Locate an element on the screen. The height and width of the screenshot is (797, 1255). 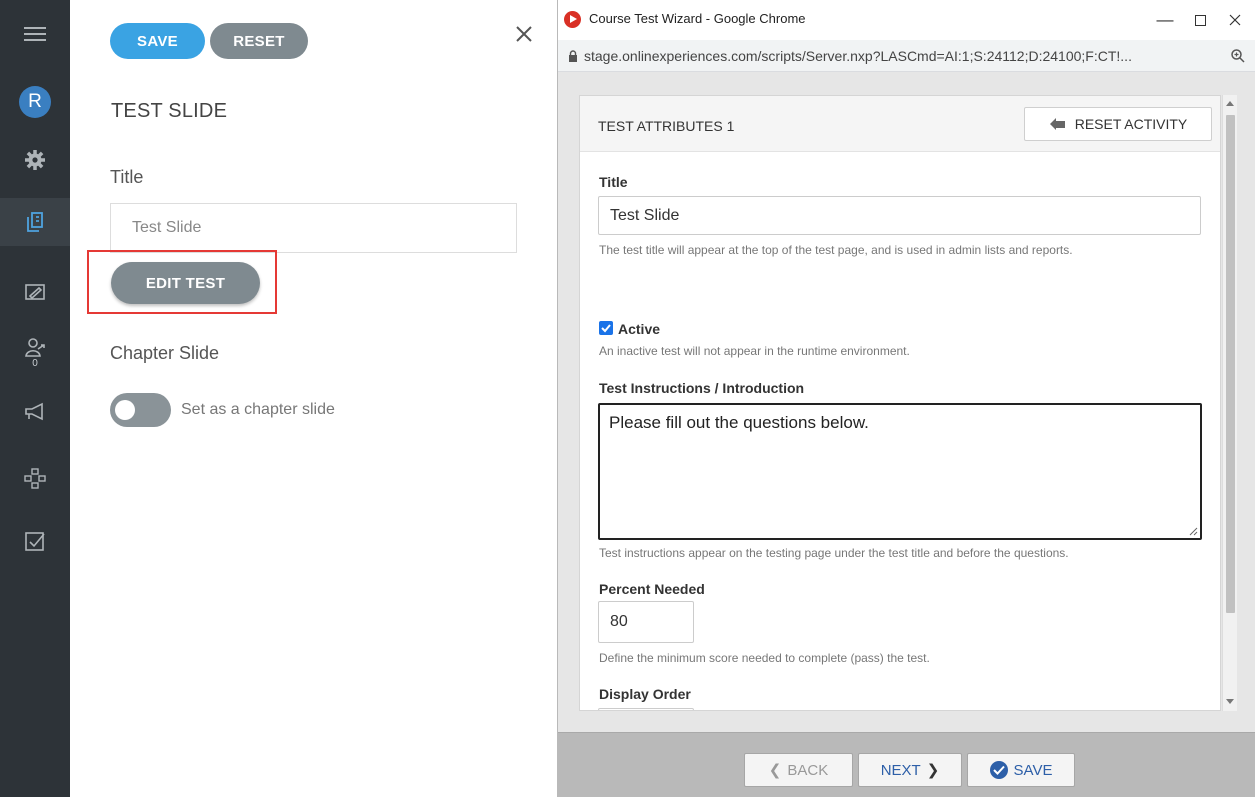
avatar-initial: R is located at coordinates (35, 102).